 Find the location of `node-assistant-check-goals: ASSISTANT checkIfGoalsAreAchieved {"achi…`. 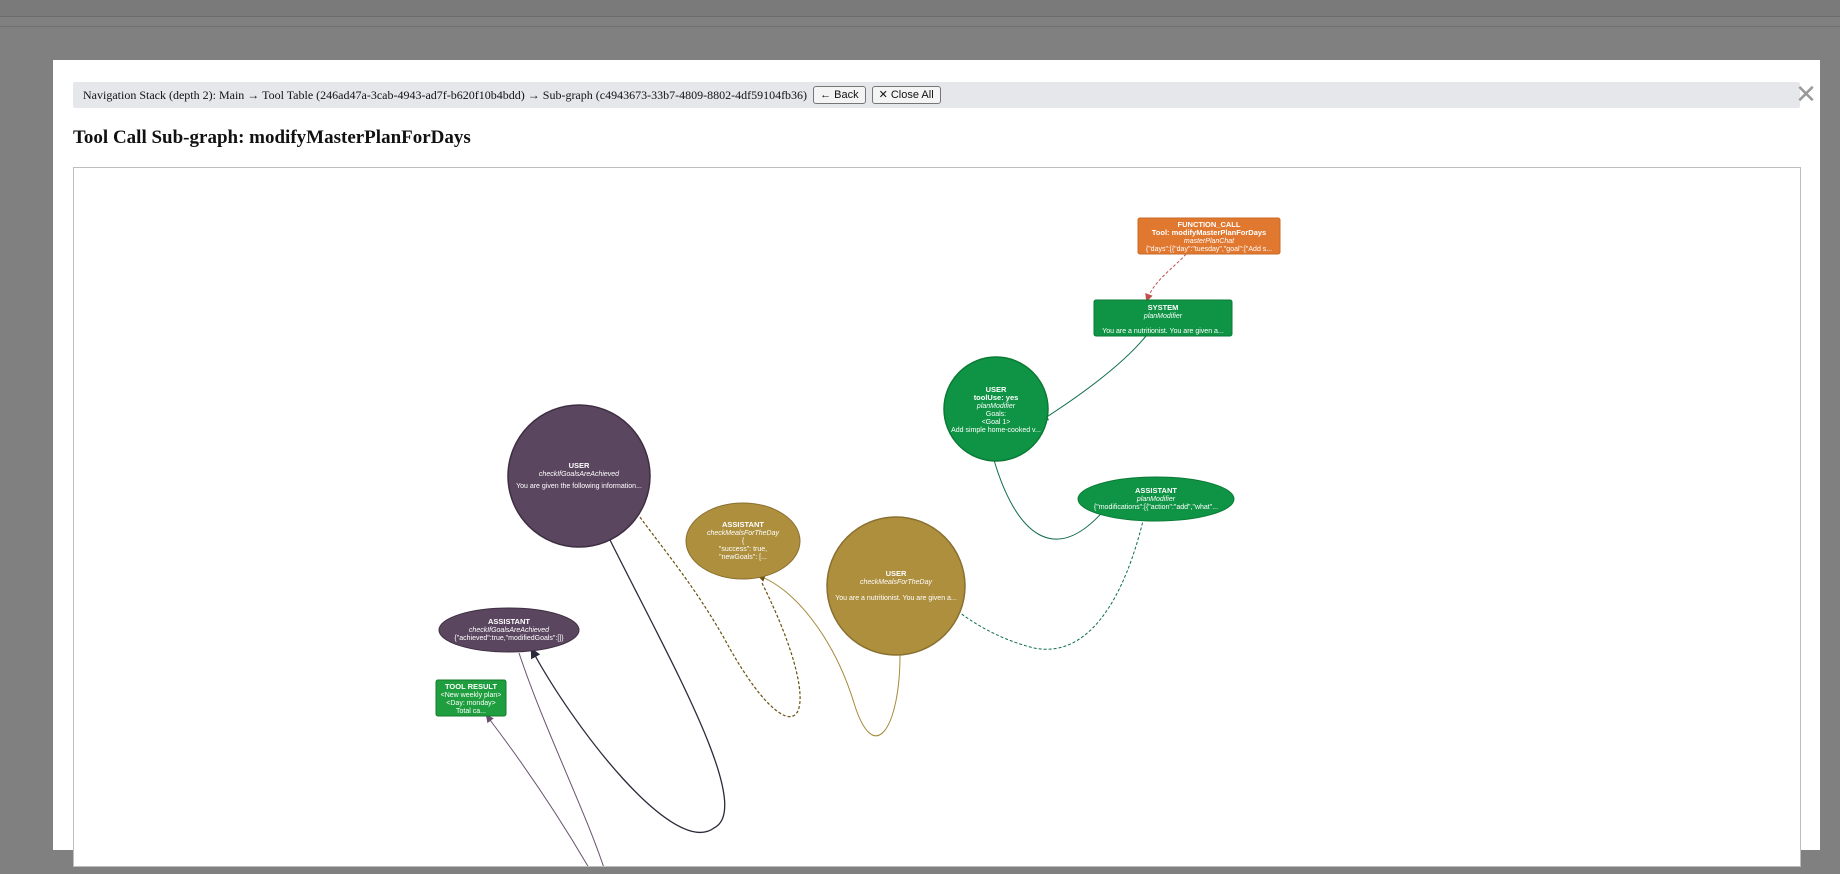

node-assistant-check-goals: ASSISTANT checkIfGoalsAreAchieved {"achi… is located at coordinates (509, 630).